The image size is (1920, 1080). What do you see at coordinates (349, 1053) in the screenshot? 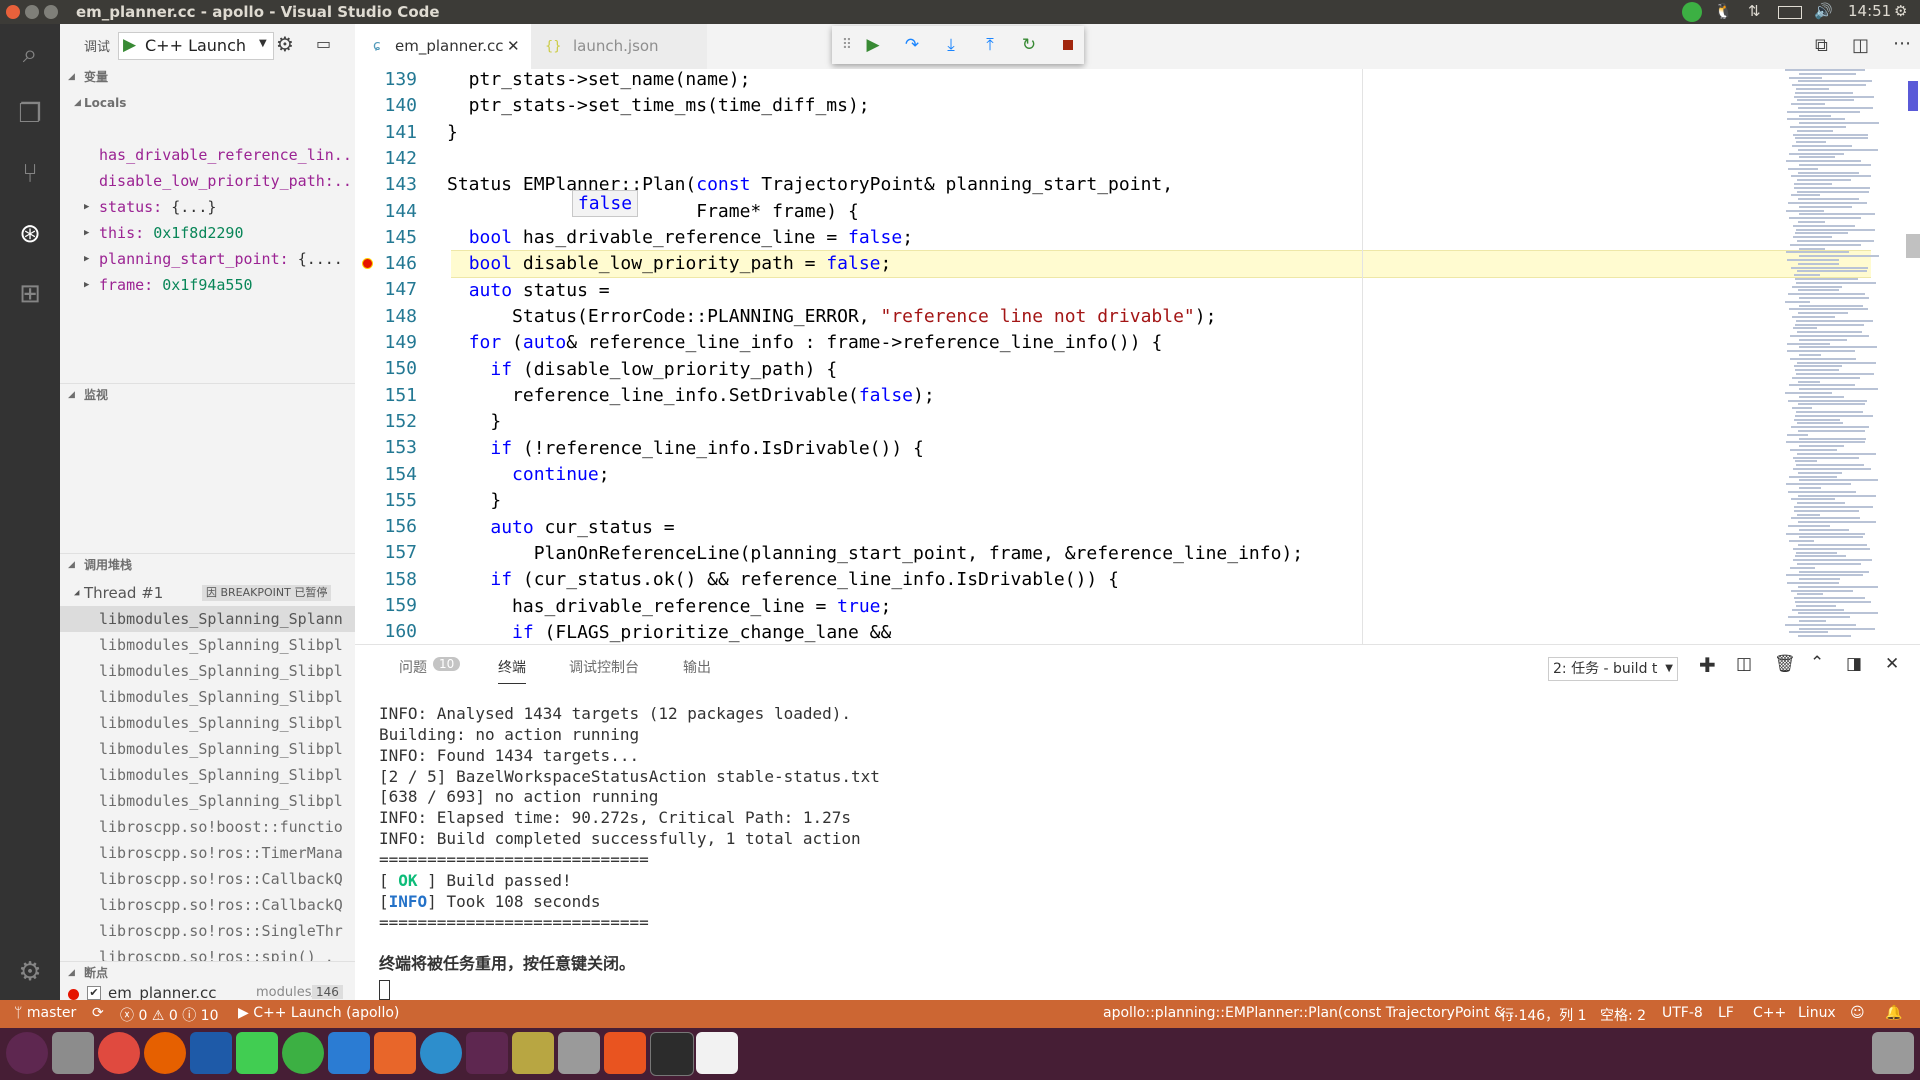
I see `wps-writer-app-icon` at bounding box center [349, 1053].